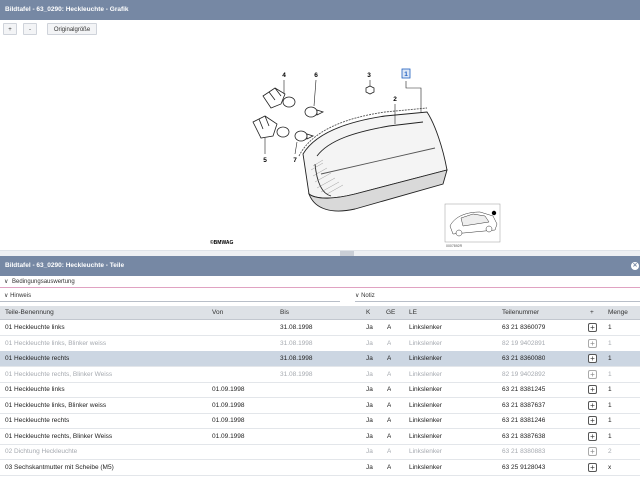  What do you see at coordinates (610, 451) in the screenshot?
I see `cell-menge: 2` at bounding box center [610, 451].